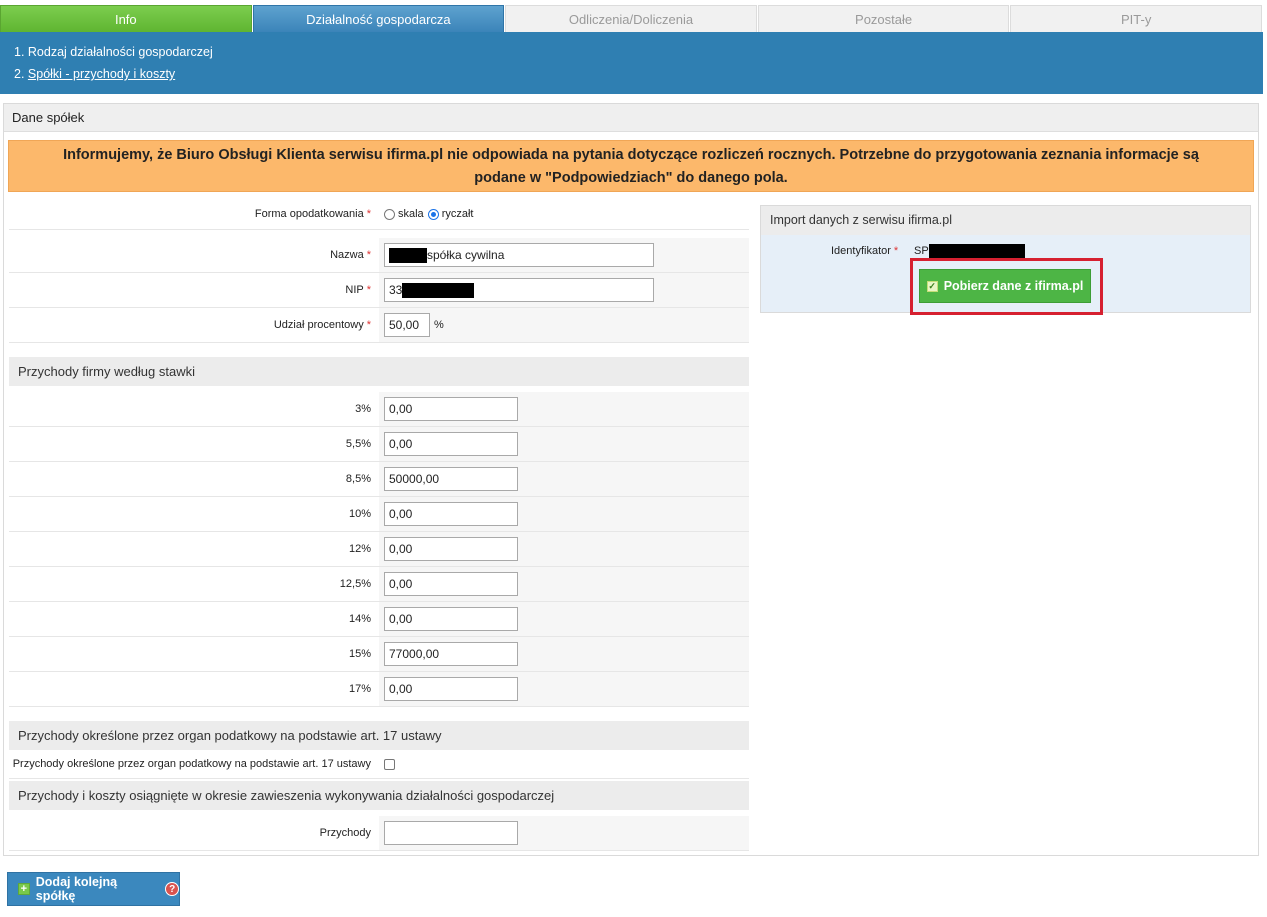 The width and height of the screenshot is (1267, 917). I want to click on row-suspension-income: Przychody, so click(379, 833).